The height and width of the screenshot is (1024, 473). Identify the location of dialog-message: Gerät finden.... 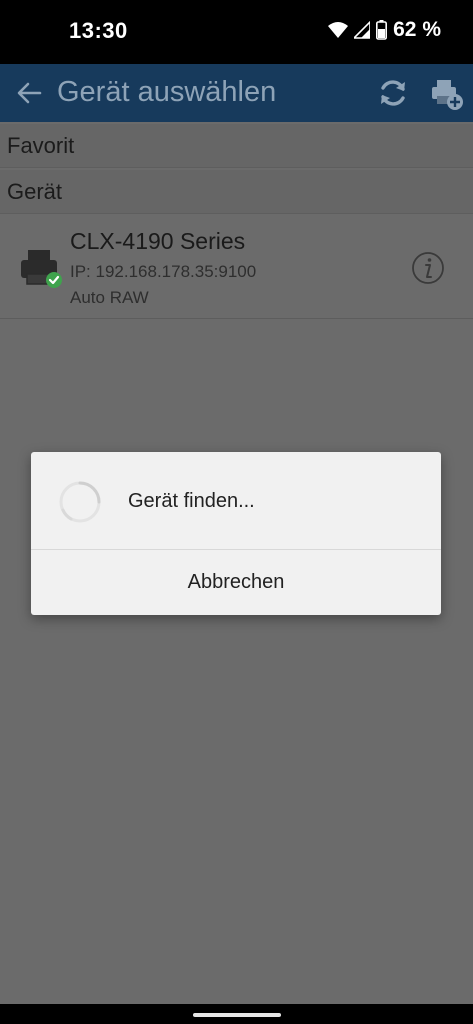
(191, 501).